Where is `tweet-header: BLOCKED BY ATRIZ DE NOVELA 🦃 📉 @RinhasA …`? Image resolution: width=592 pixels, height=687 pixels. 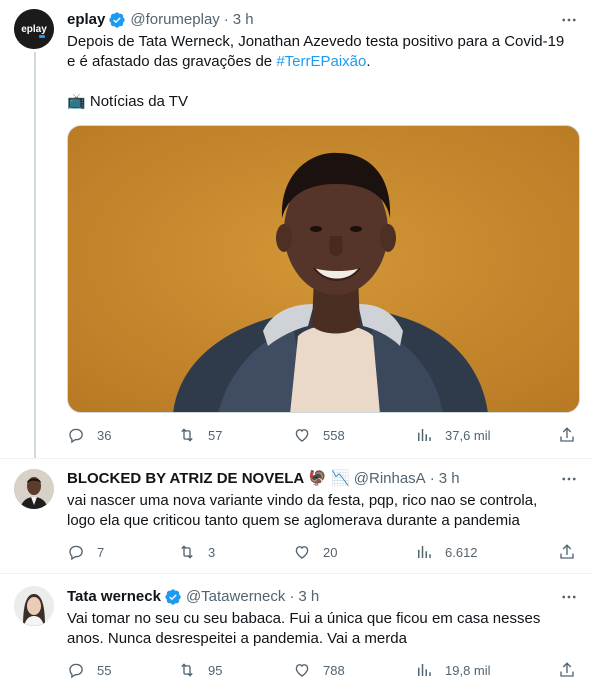
tweet-header: BLOCKED BY ATRIZ DE NOVELA 🦃 📉 @RinhasA … is located at coordinates (263, 479).